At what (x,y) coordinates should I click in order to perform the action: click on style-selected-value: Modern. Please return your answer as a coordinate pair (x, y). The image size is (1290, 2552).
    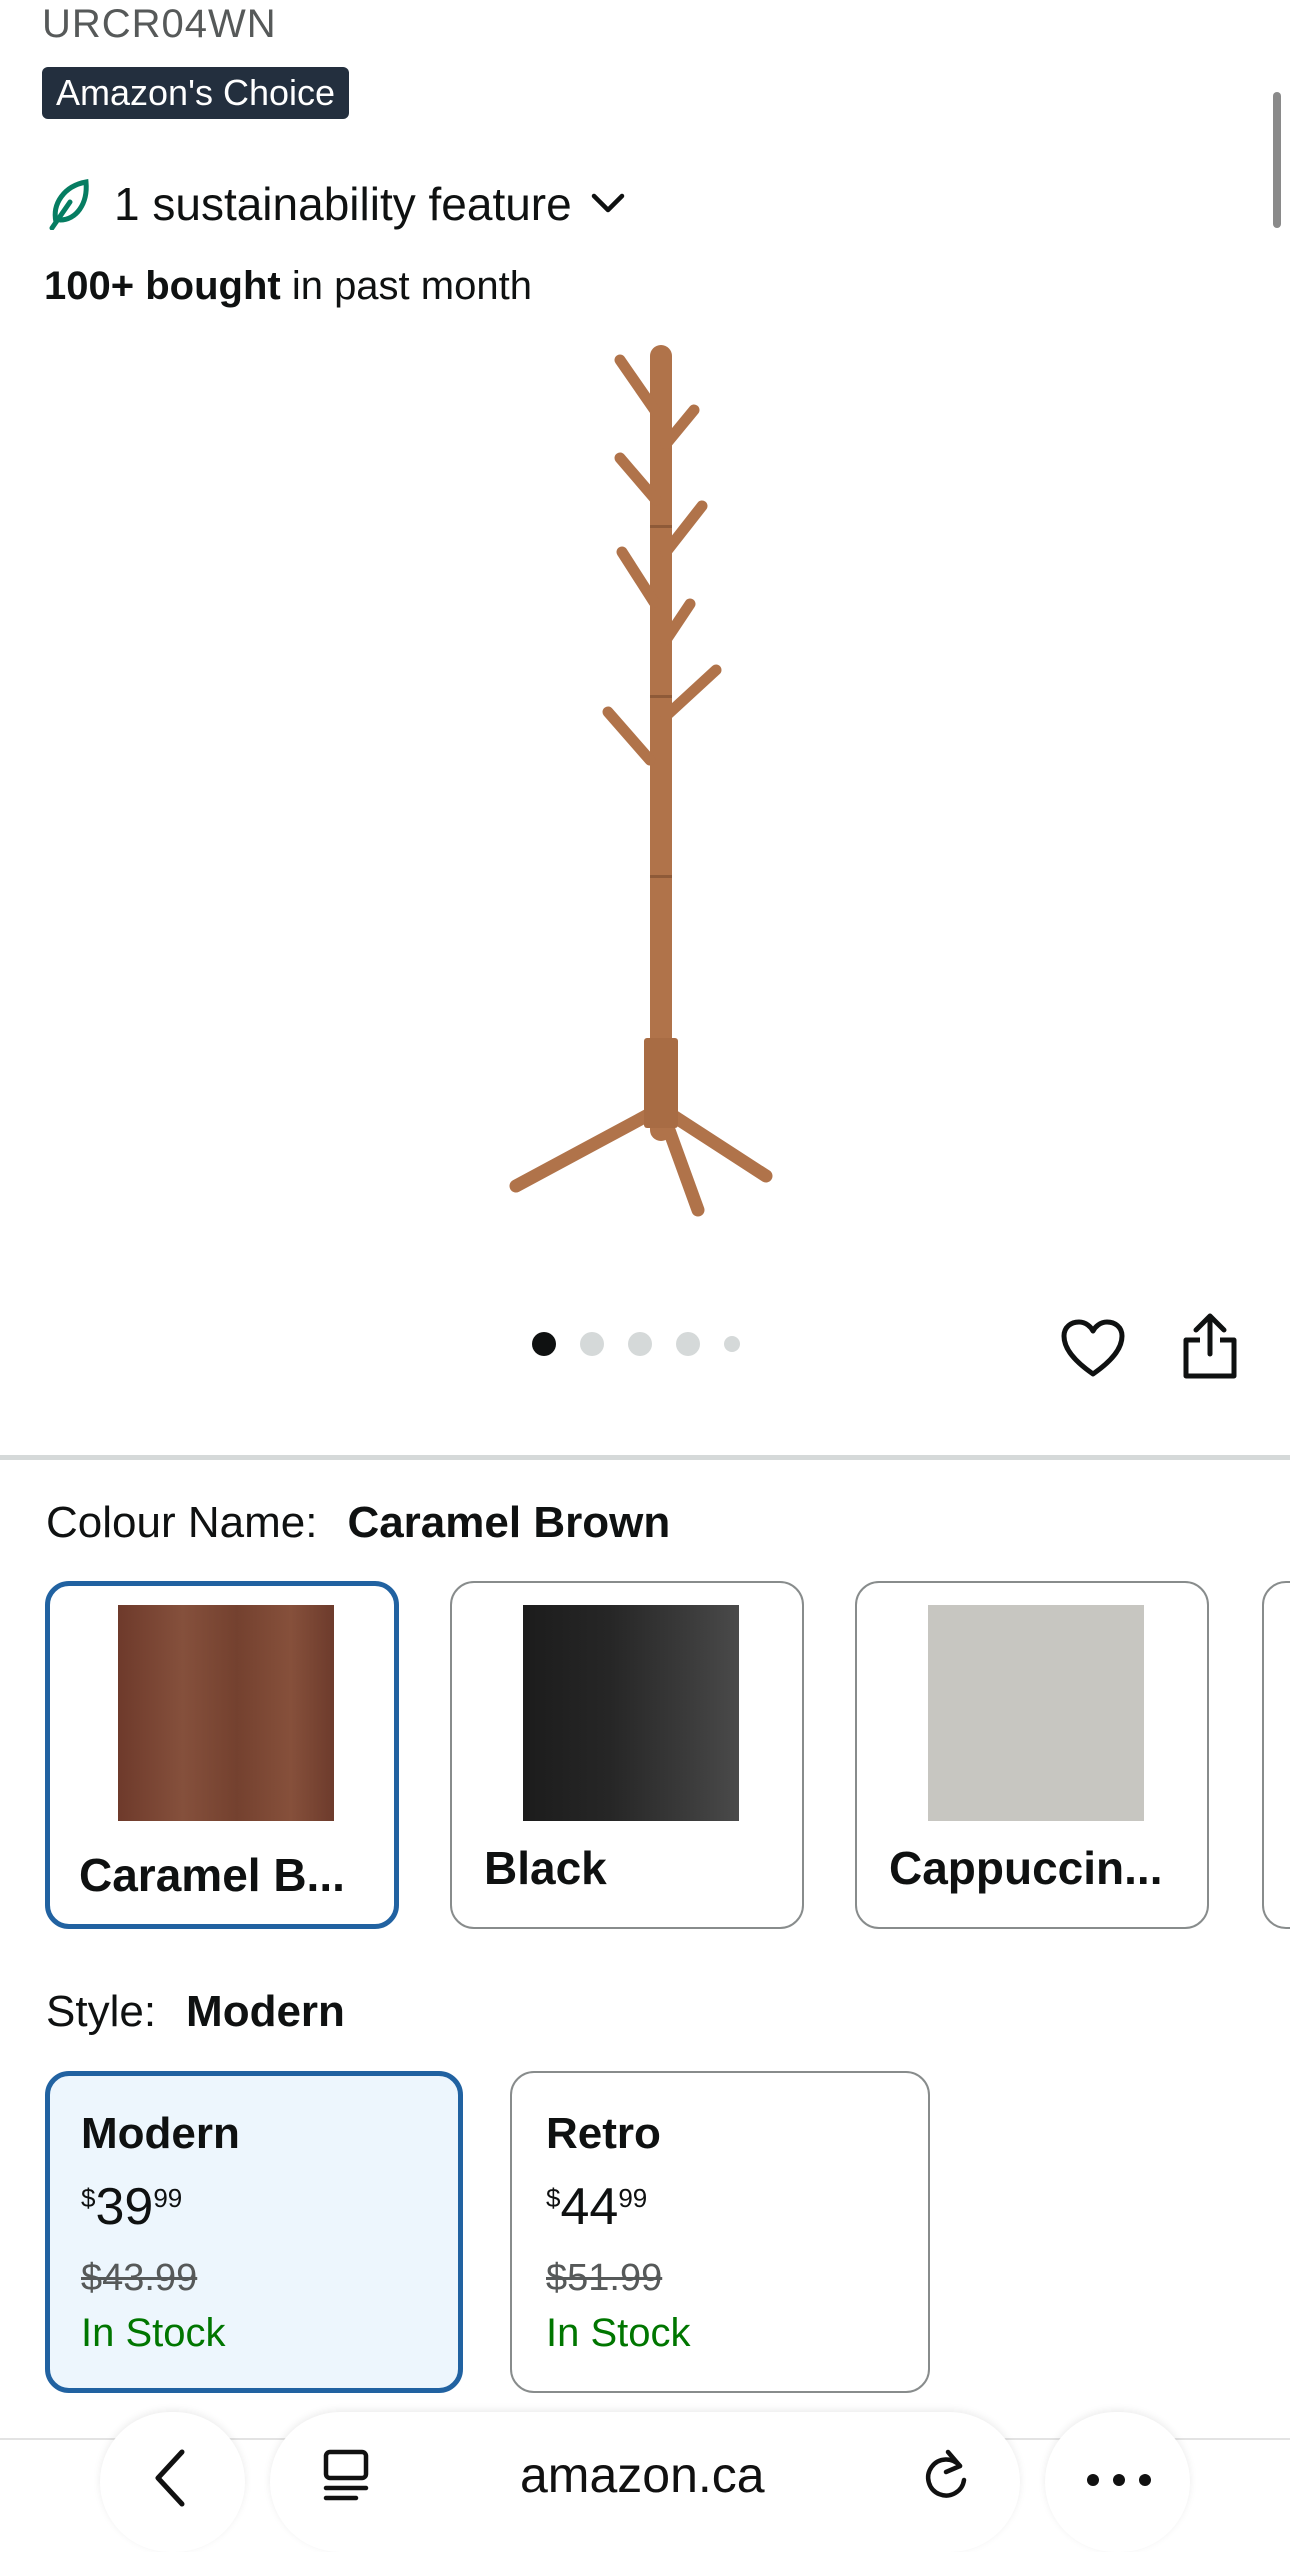
    Looking at the image, I should click on (265, 2011).